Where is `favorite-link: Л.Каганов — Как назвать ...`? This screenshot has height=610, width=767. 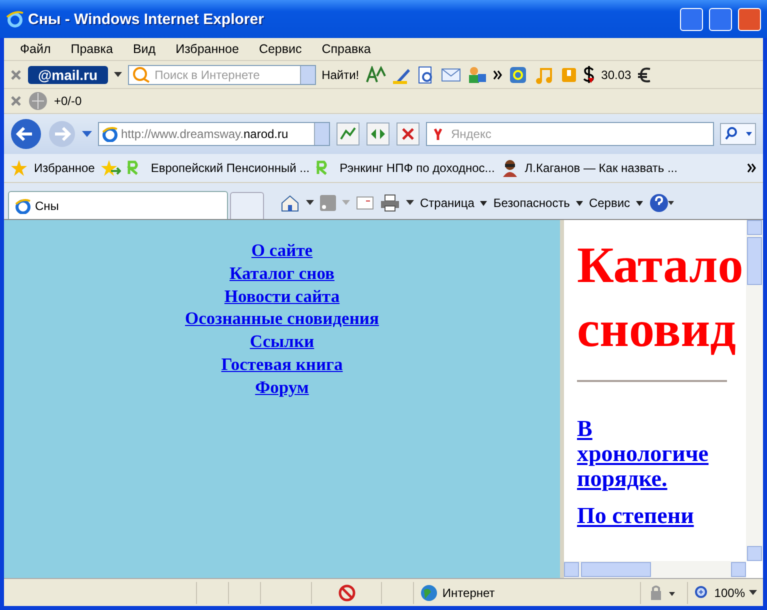
favorite-link: Л.Каганов — Как назвать ... is located at coordinates (601, 168).